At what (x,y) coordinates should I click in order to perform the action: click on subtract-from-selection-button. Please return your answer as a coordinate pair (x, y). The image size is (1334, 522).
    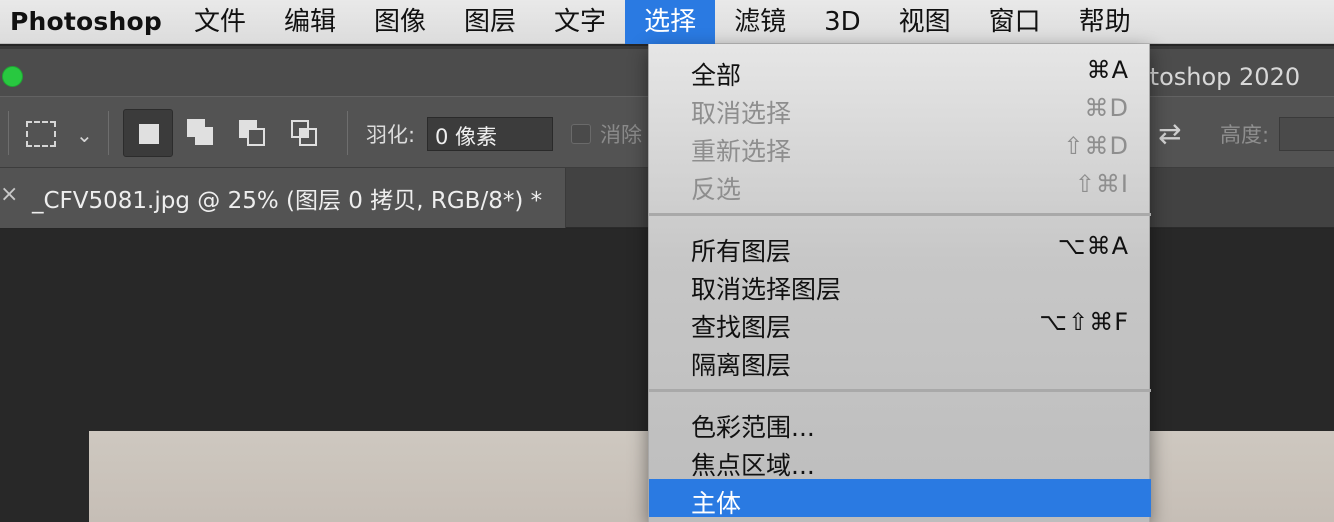
    Looking at the image, I should click on (253, 133).